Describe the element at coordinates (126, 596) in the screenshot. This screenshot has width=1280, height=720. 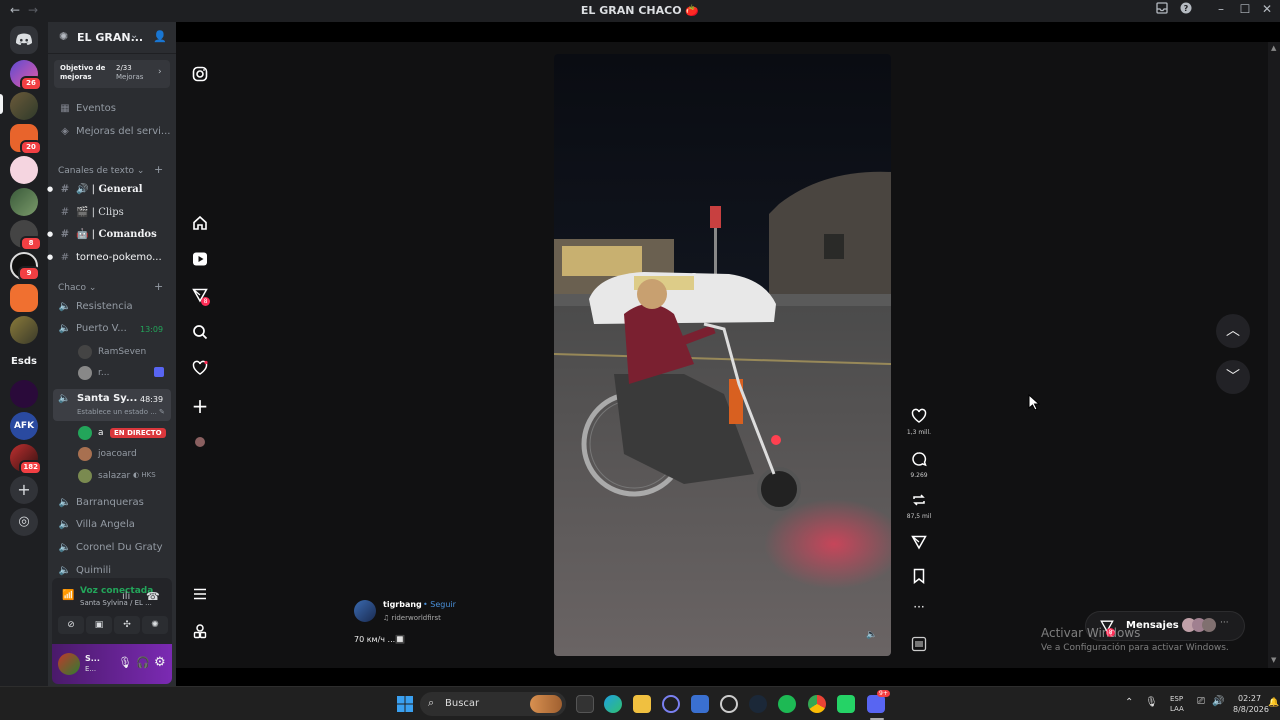
I see `soundboard-icon: ılı` at that location.